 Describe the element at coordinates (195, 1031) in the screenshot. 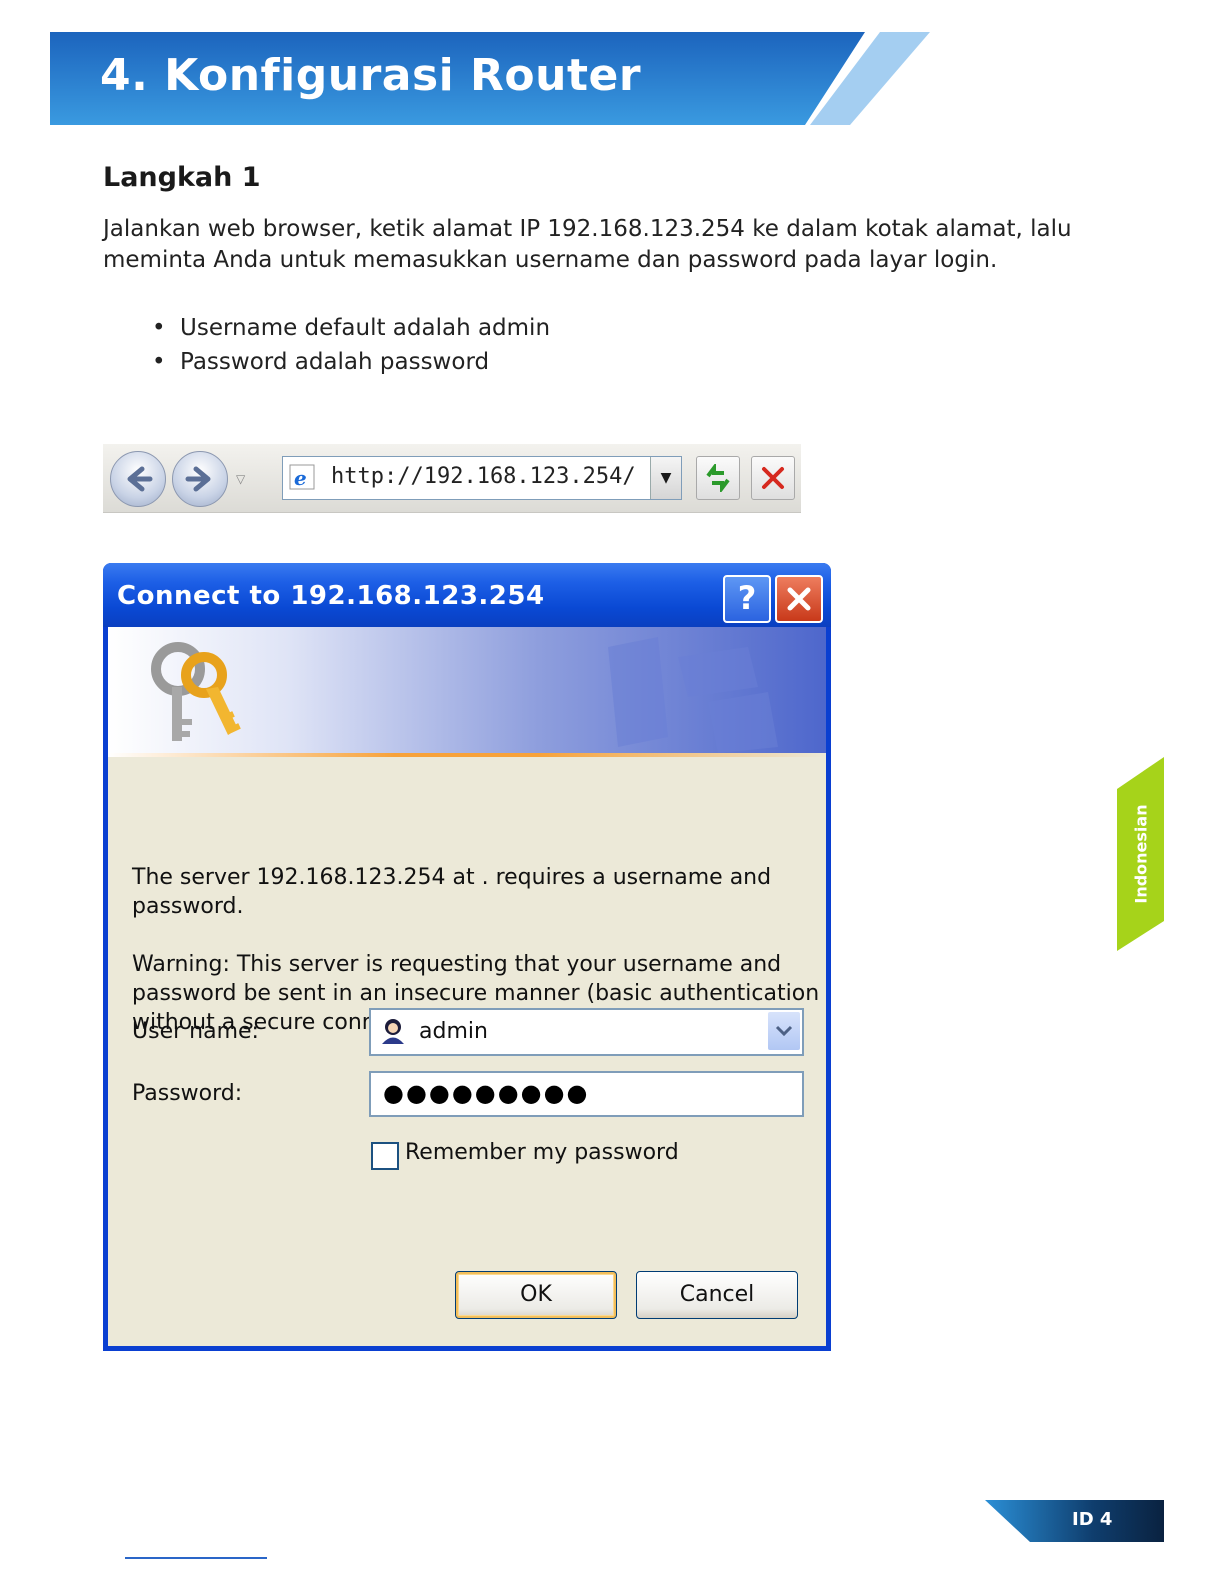

I see `username-label: User name:` at that location.